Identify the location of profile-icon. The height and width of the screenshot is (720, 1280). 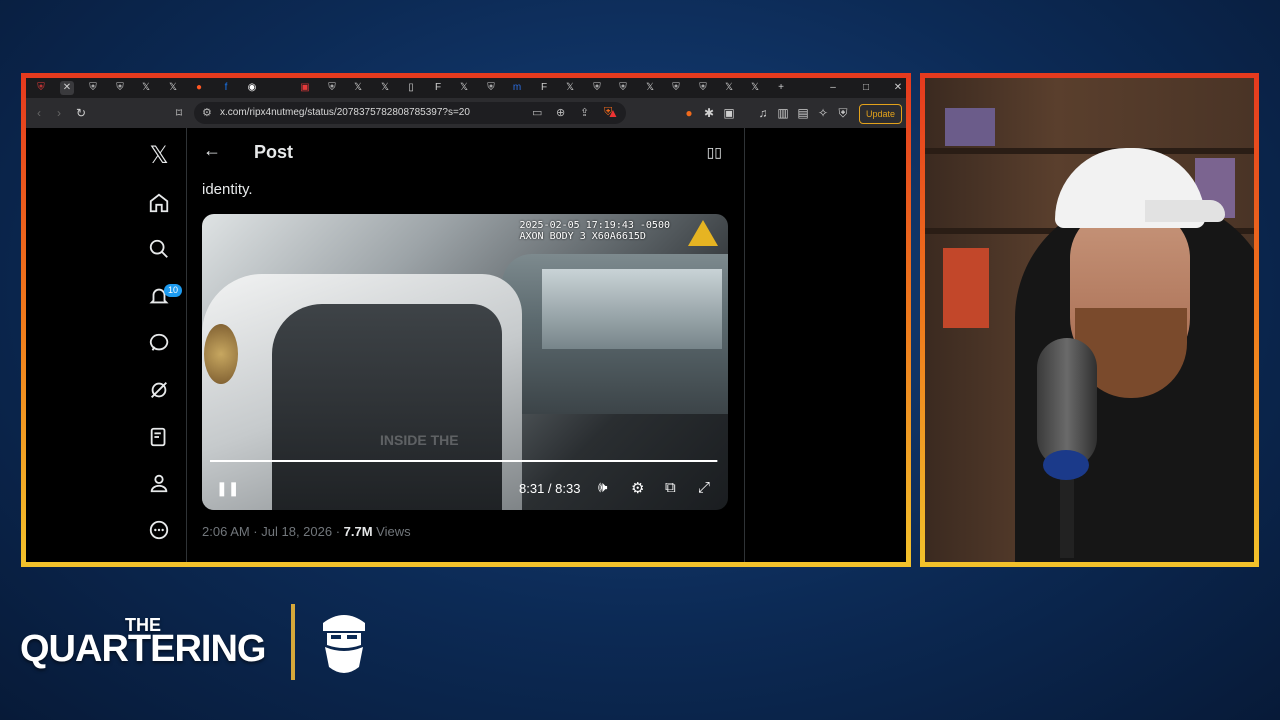
(159, 483).